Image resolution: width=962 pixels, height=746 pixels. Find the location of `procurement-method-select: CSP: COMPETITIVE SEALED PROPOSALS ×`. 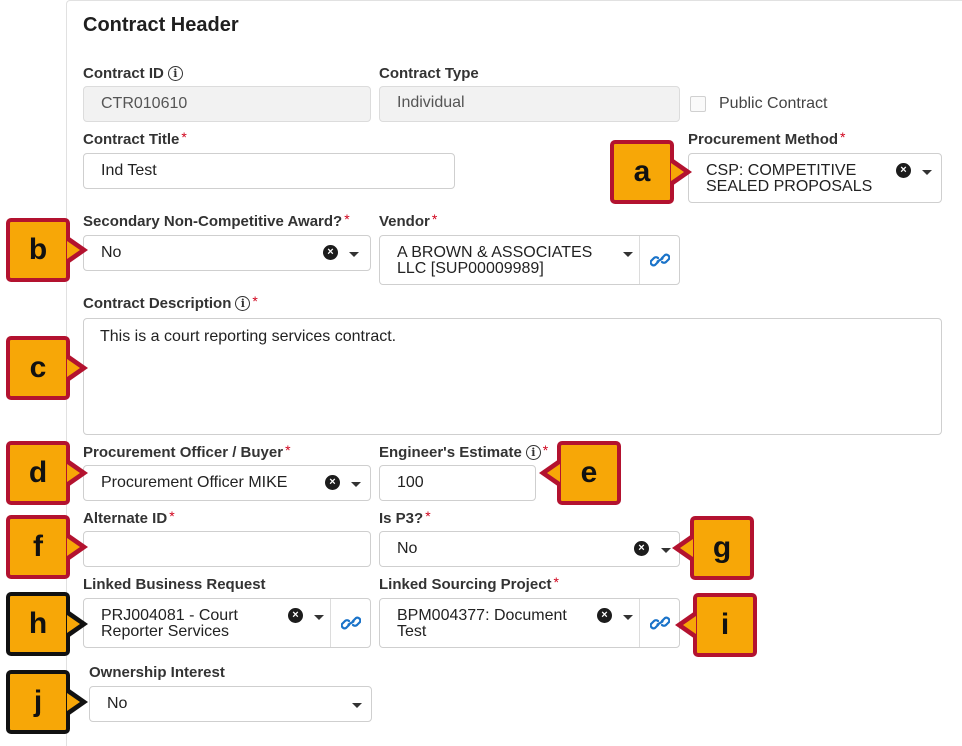

procurement-method-select: CSP: COMPETITIVE SEALED PROPOSALS × is located at coordinates (815, 178).